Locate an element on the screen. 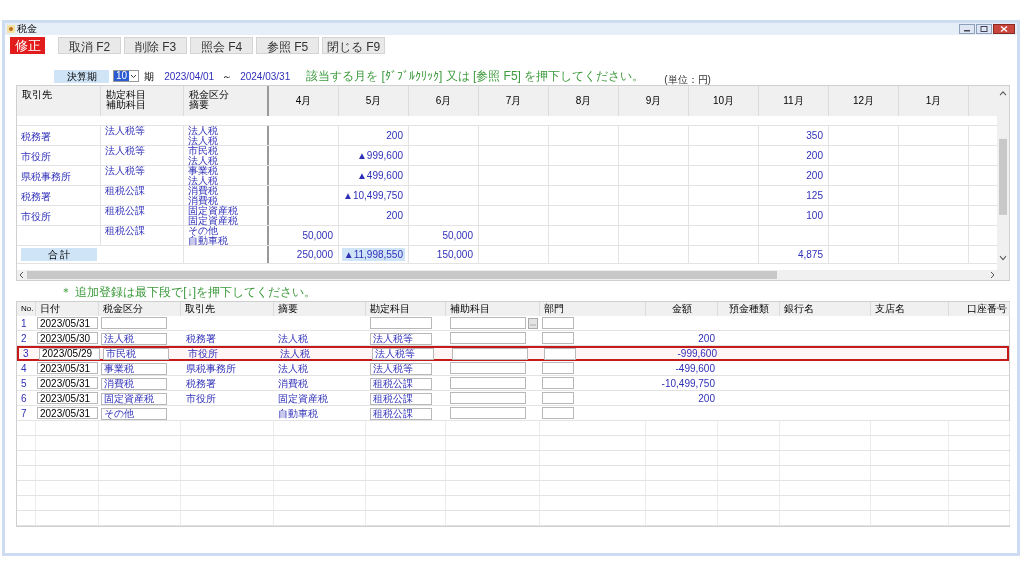 The width and height of the screenshot is (1024, 576). row-number: 3 is located at coordinates (26, 353).